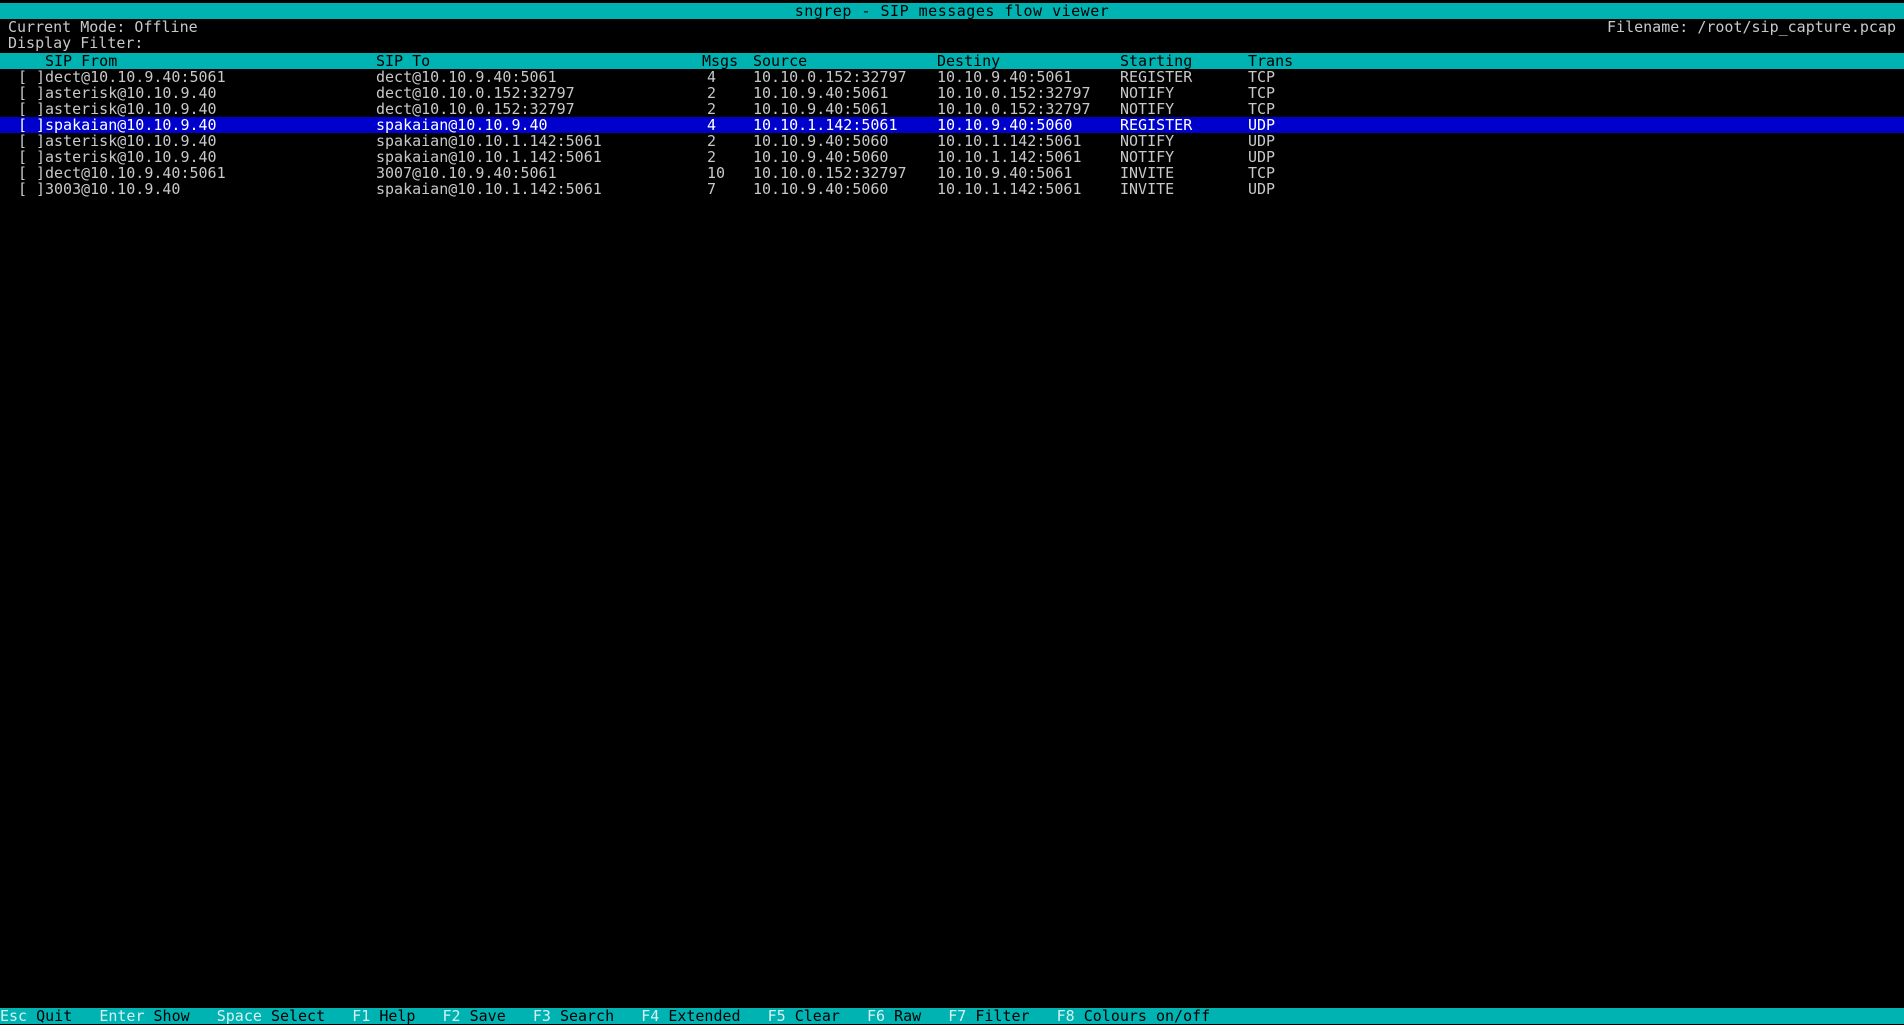 Image resolution: width=1904 pixels, height=1025 pixels. I want to click on key-label: Select, so click(298, 1016).